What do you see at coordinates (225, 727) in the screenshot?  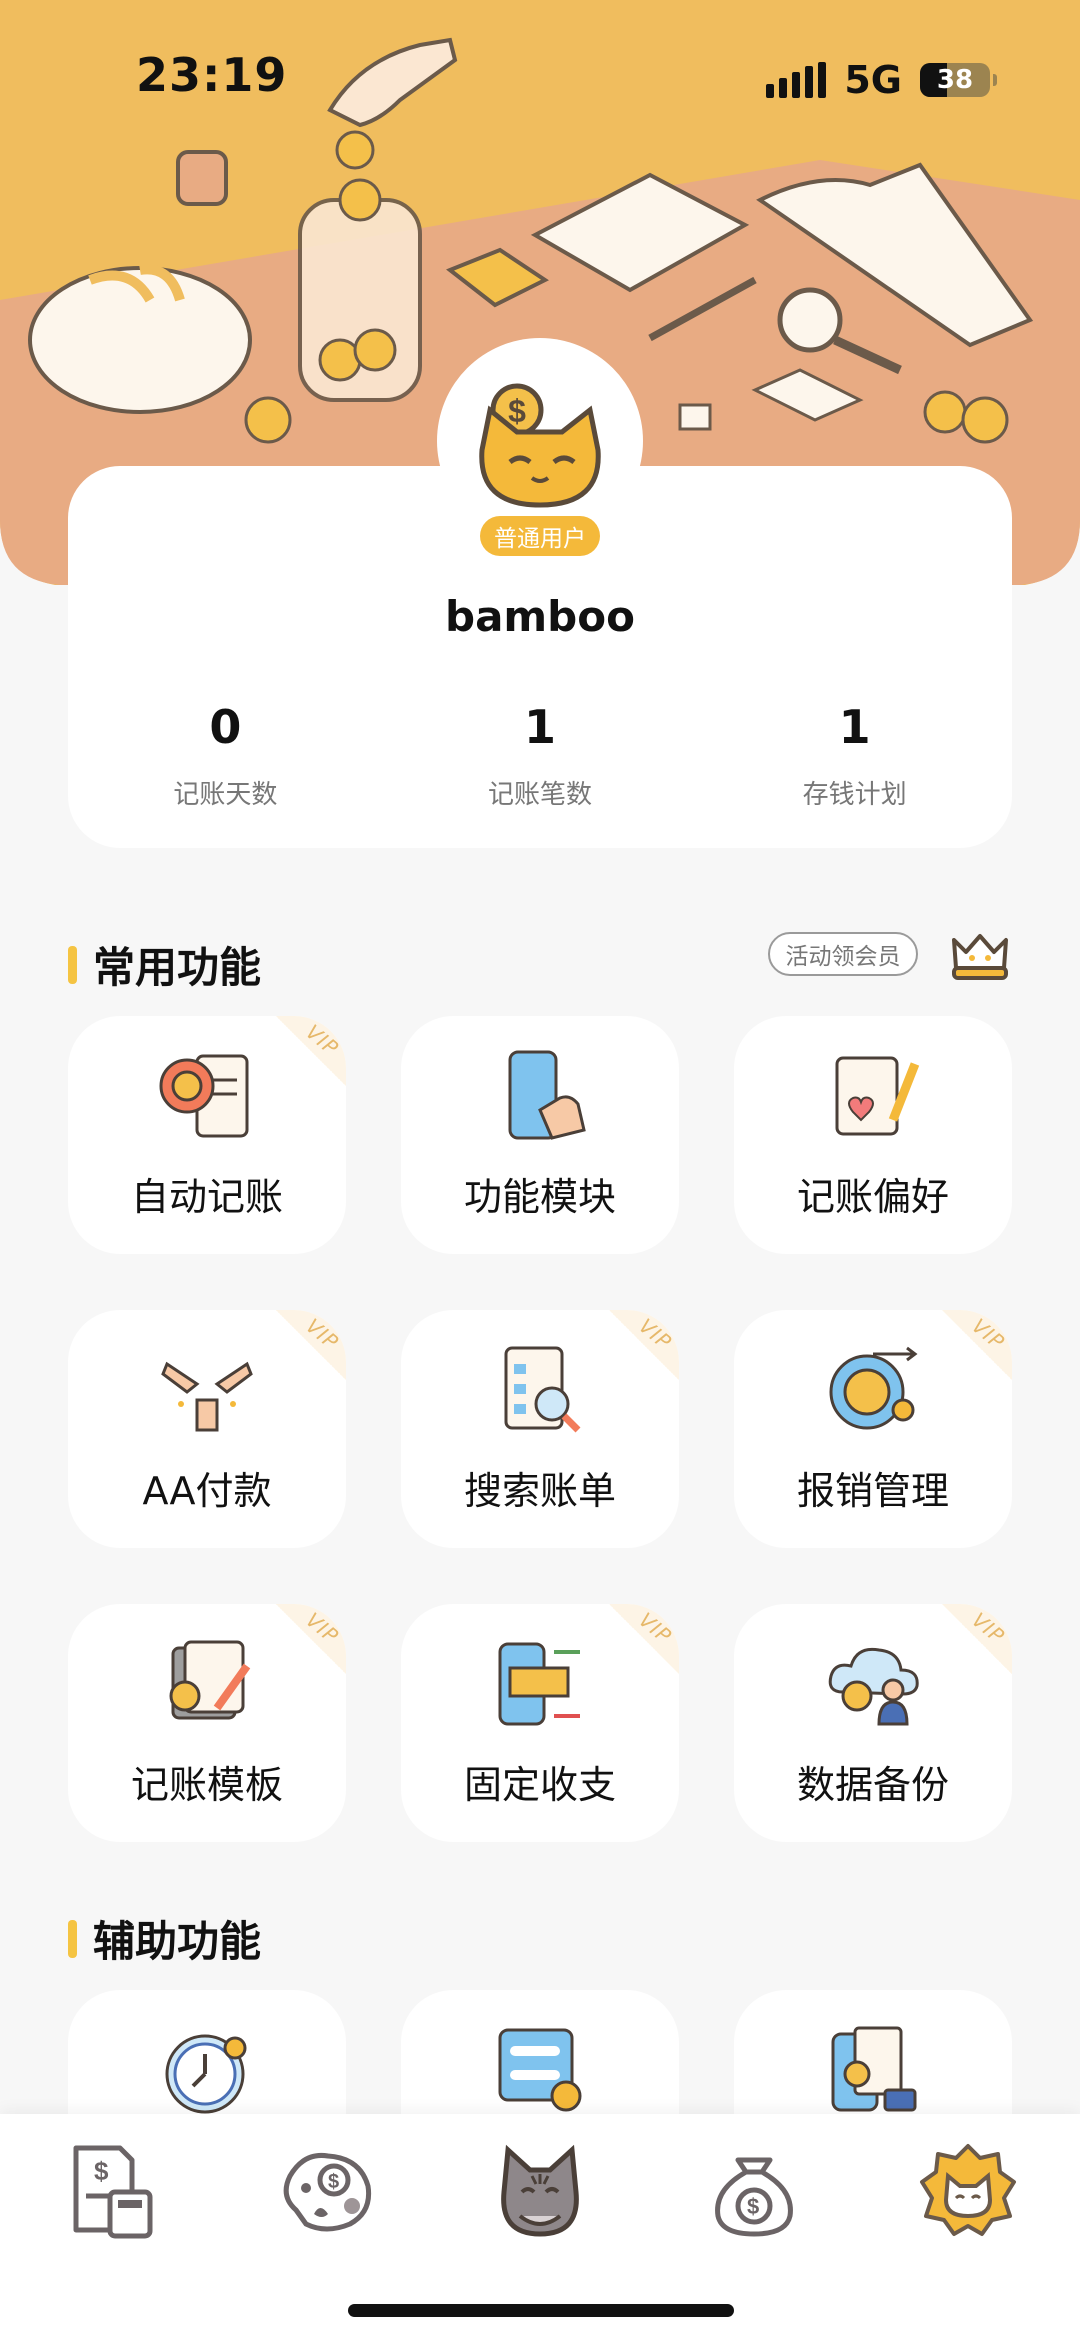 I see `stat-value: 0` at bounding box center [225, 727].